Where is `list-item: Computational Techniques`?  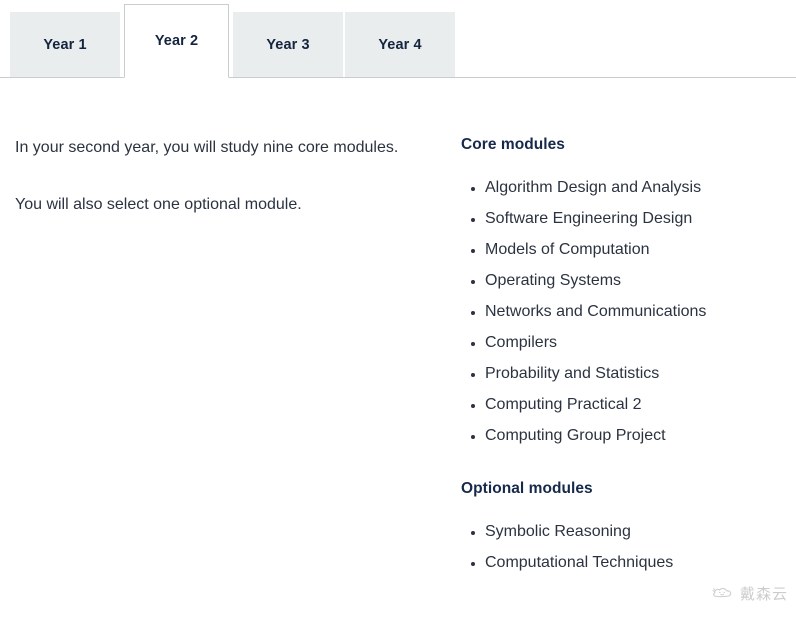 list-item: Computational Techniques is located at coordinates (628, 563).